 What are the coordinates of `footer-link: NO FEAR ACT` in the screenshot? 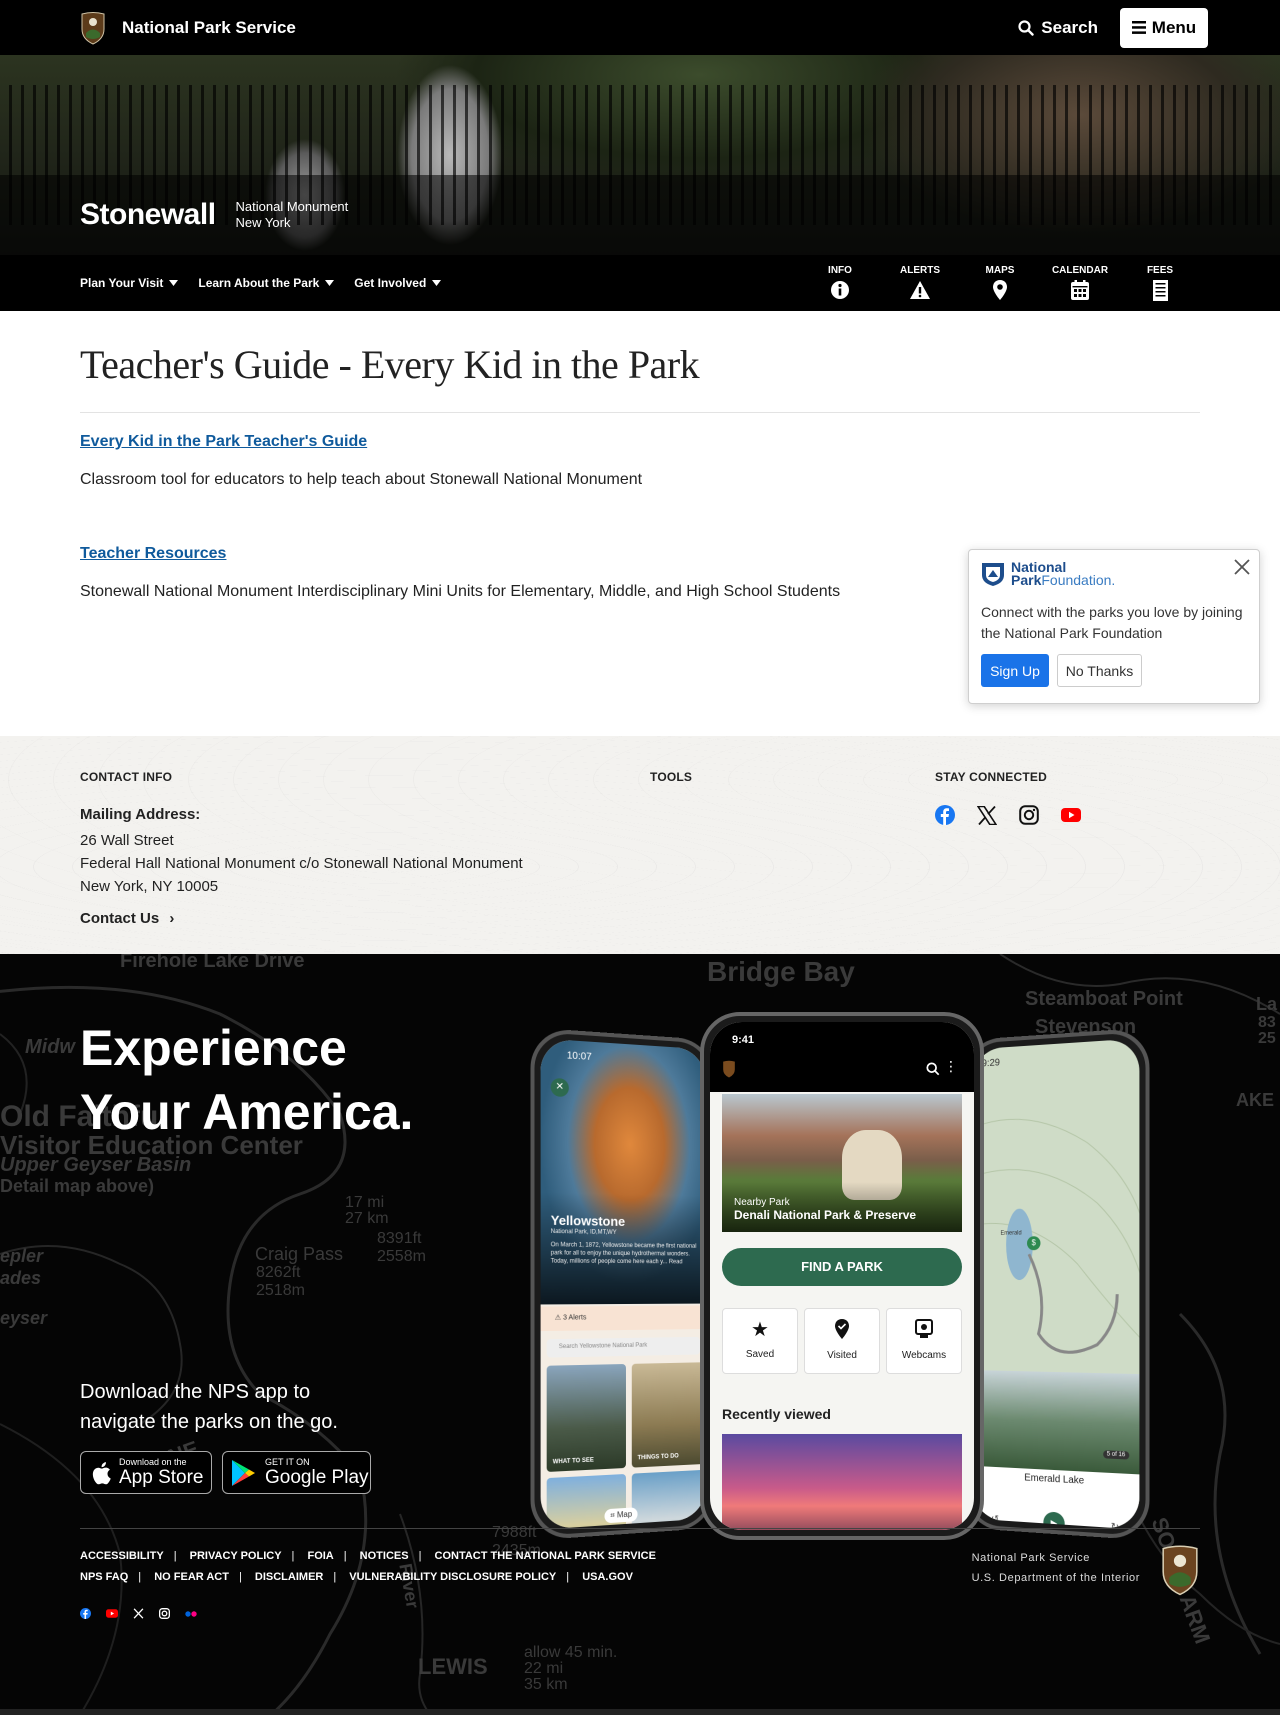 It's located at (191, 1577).